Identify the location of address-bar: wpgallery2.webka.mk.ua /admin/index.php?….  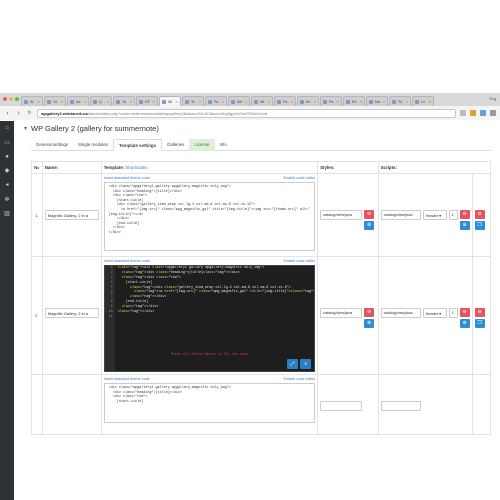
(246, 113).